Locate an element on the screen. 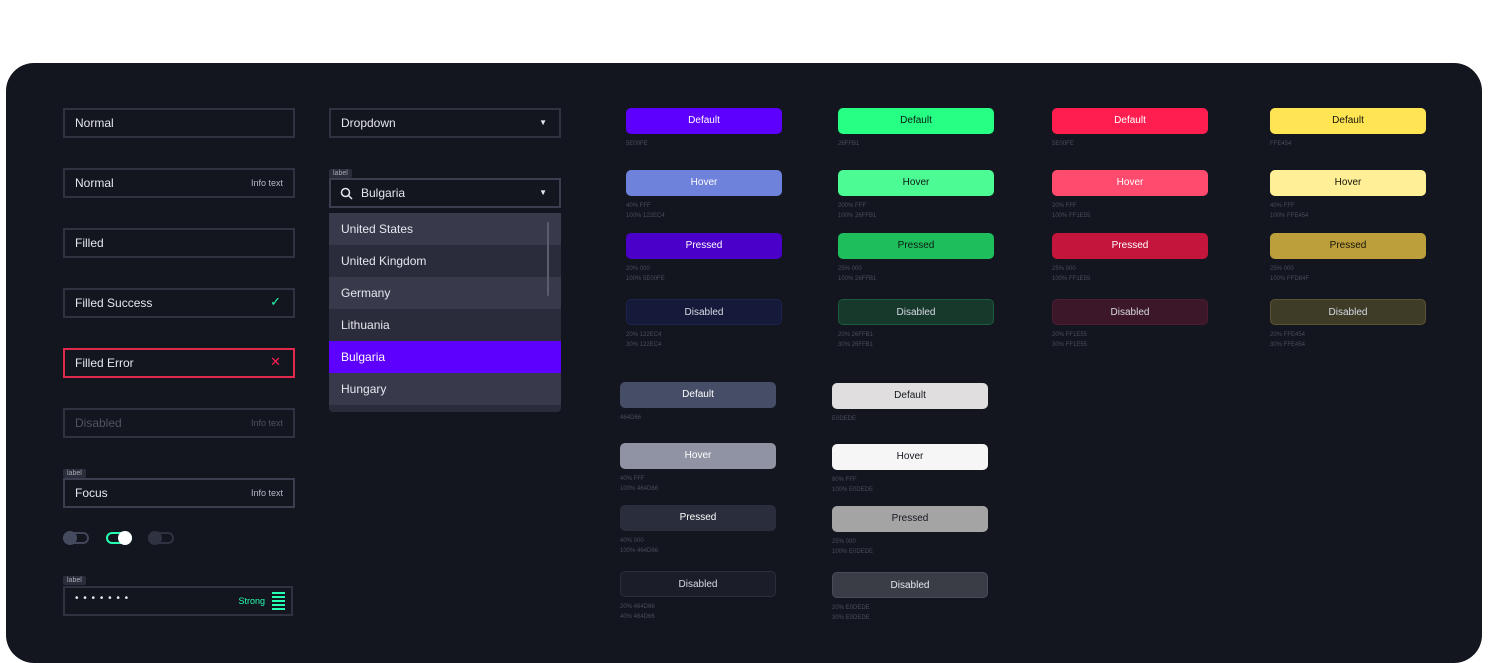 Image resolution: width=1492 pixels, height=663 pixels. red-hover-button: Hover is located at coordinates (1130, 183).